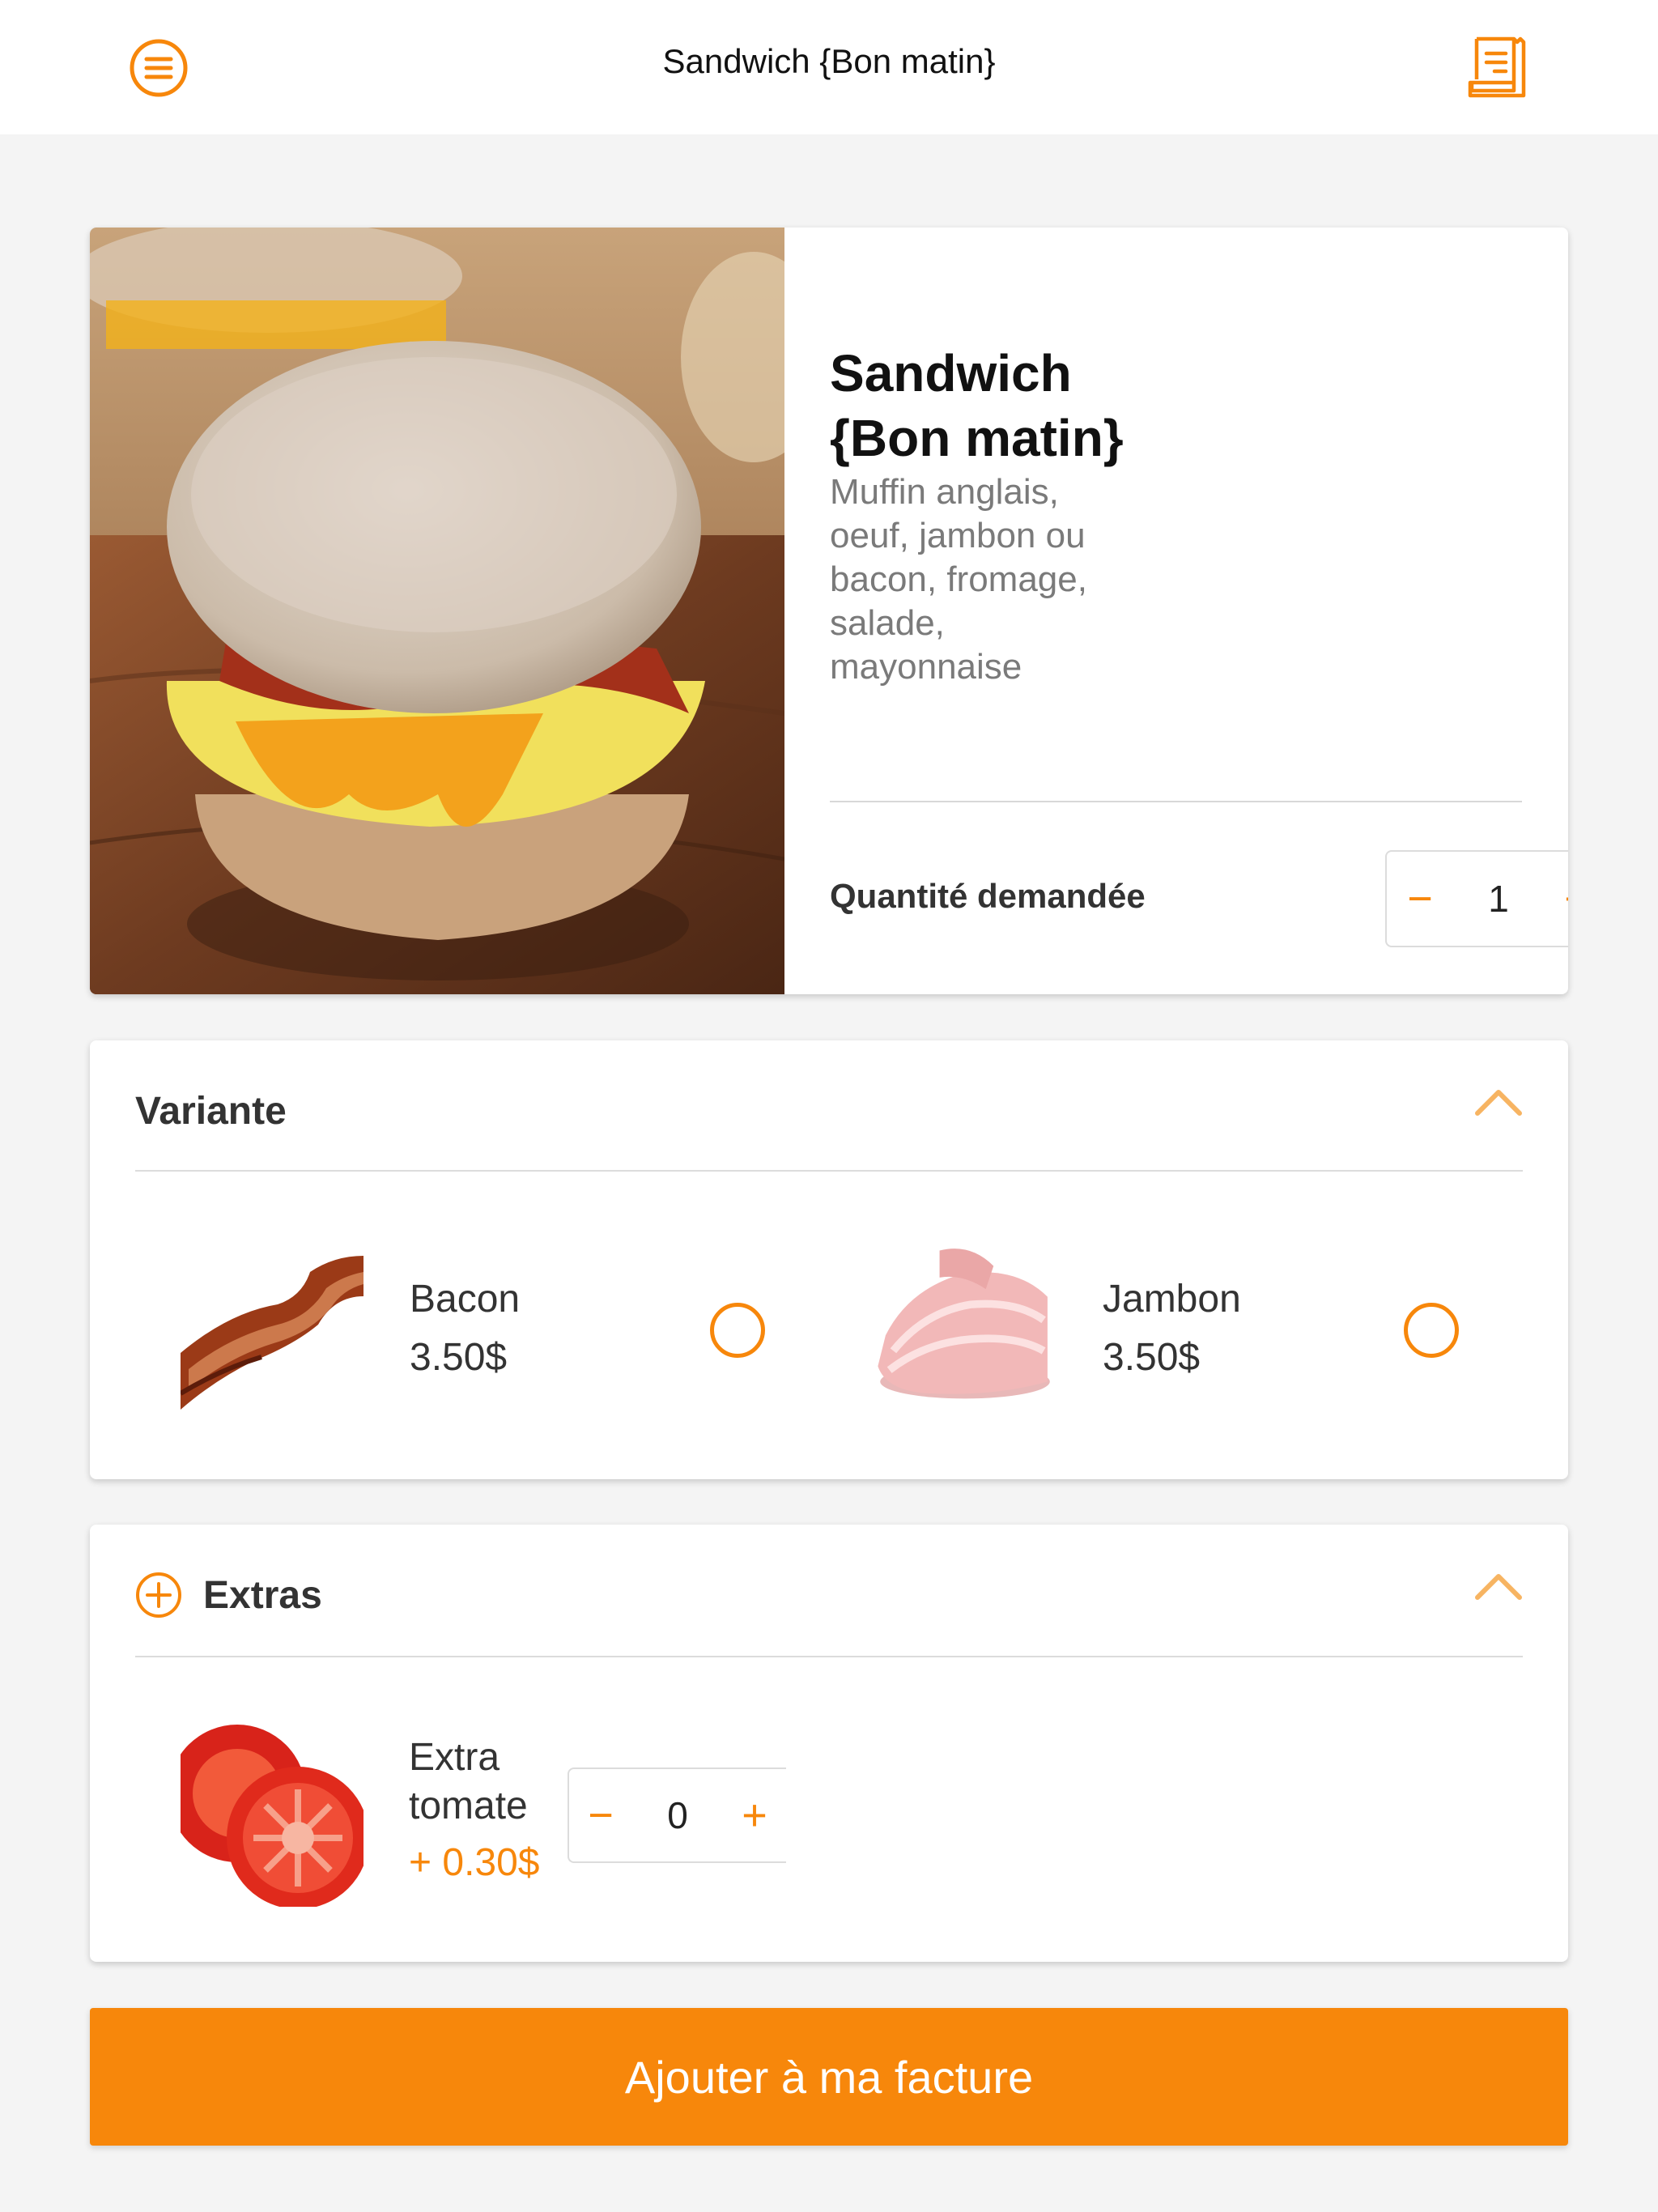 Image resolution: width=1658 pixels, height=2212 pixels. I want to click on extra-quantity-stepper: − 0 +, so click(677, 1815).